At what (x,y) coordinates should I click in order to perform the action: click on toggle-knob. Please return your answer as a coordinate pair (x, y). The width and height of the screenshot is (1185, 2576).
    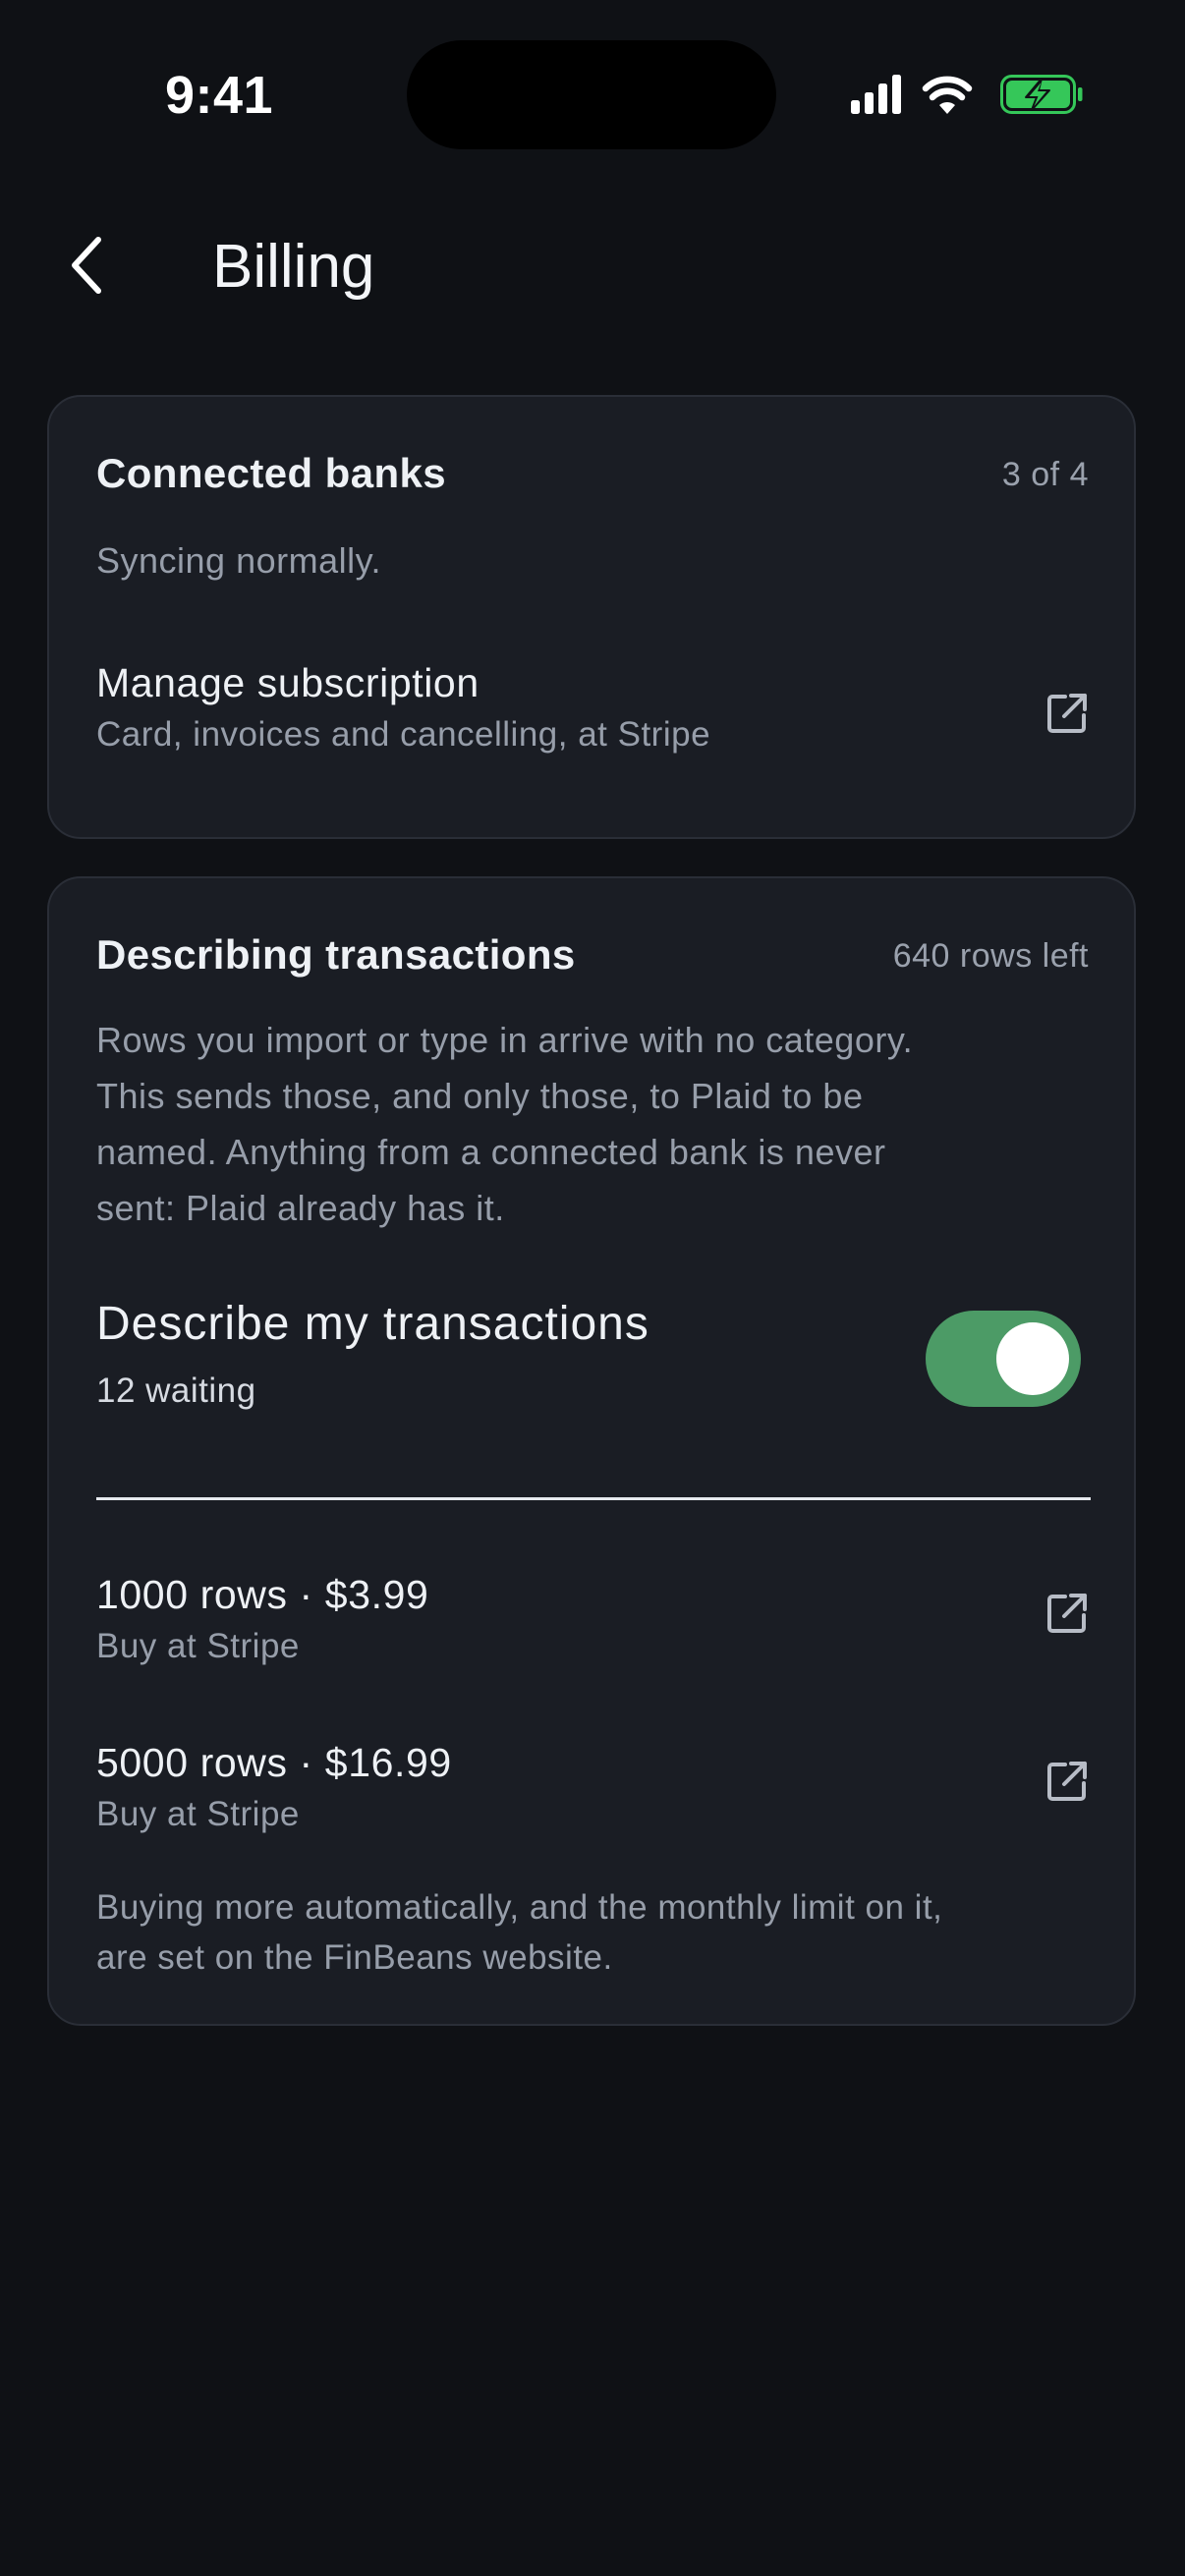
    Looking at the image, I should click on (1033, 1358).